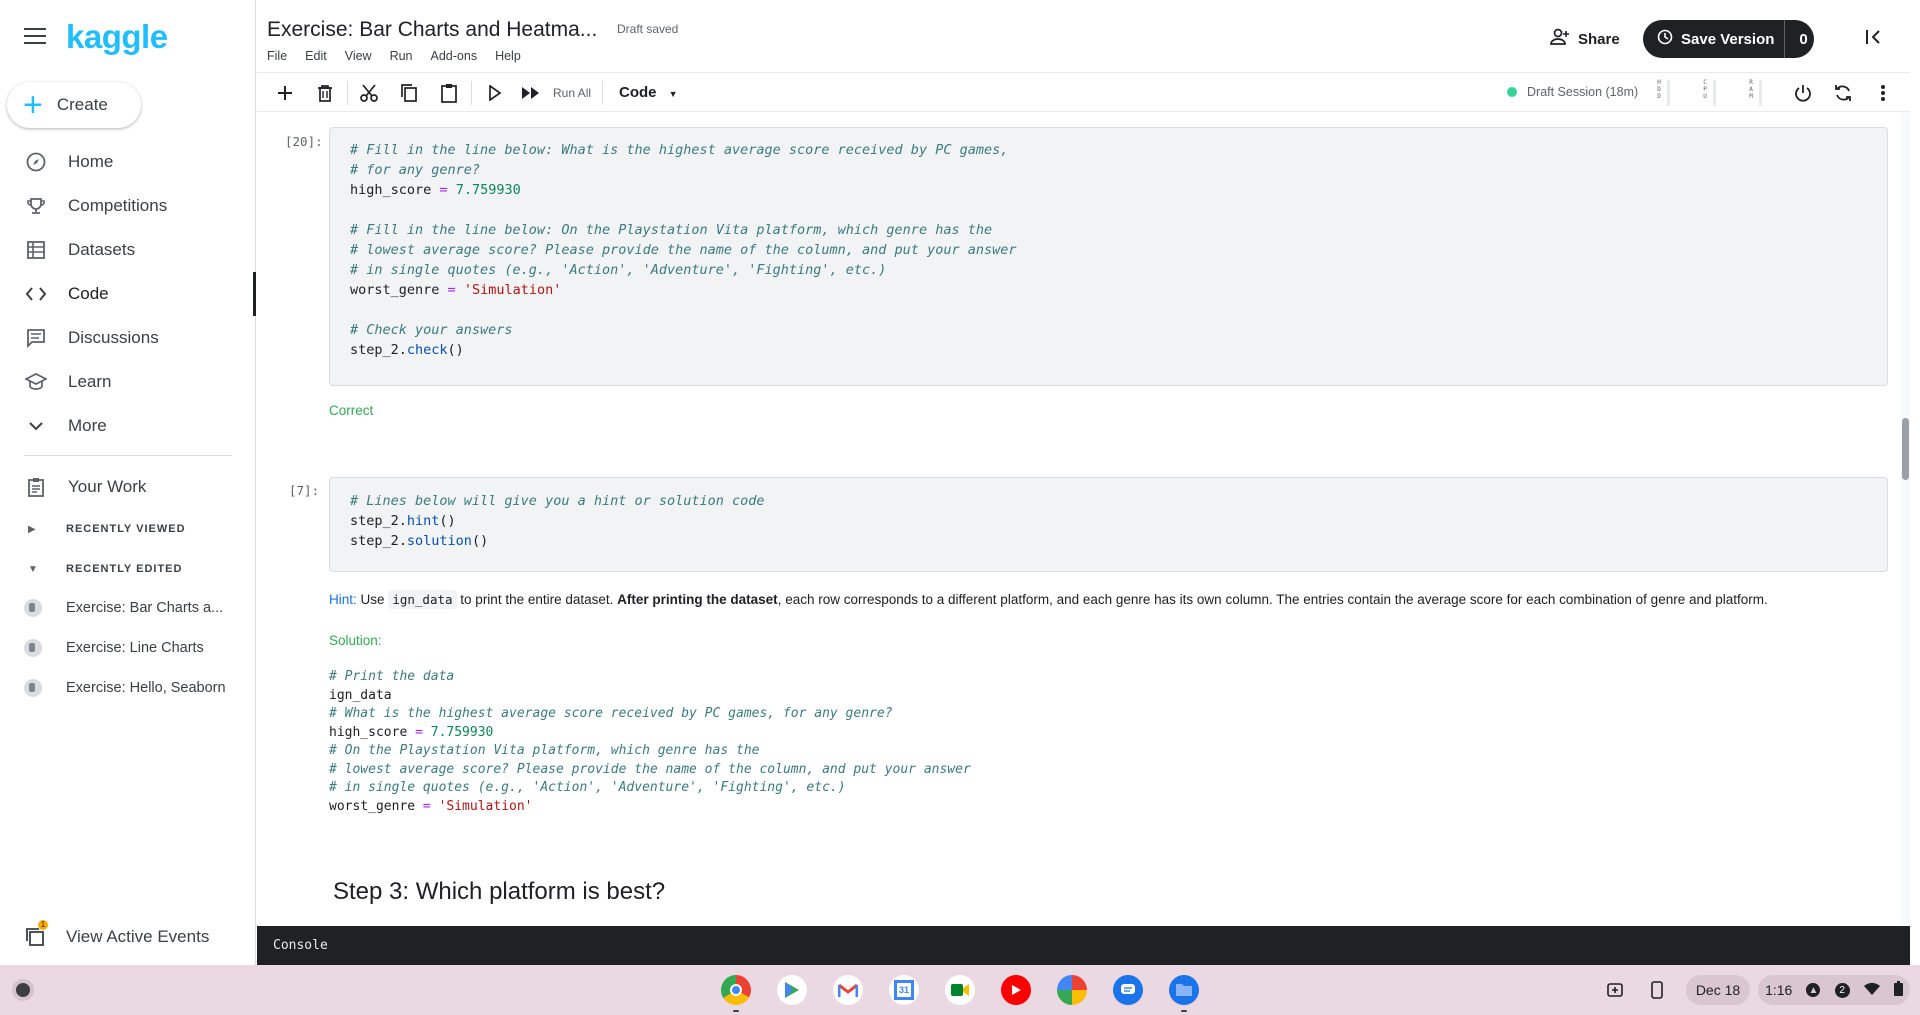 Image resolution: width=1920 pixels, height=1015 pixels. I want to click on school-icon, so click(36, 382).